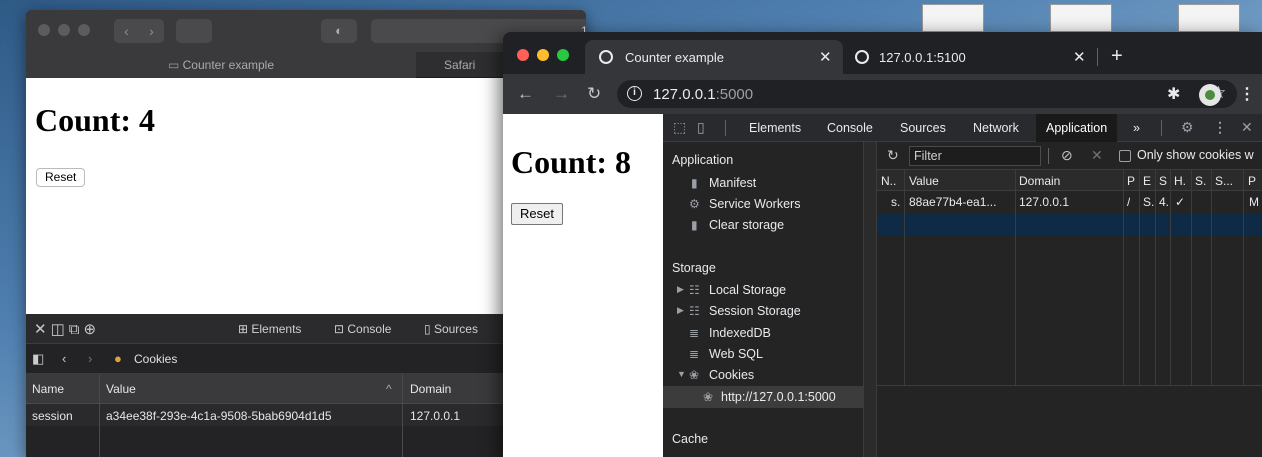 The width and height of the screenshot is (1262, 457). I want to click on only-show-cookies-checkbox, so click(1125, 156).